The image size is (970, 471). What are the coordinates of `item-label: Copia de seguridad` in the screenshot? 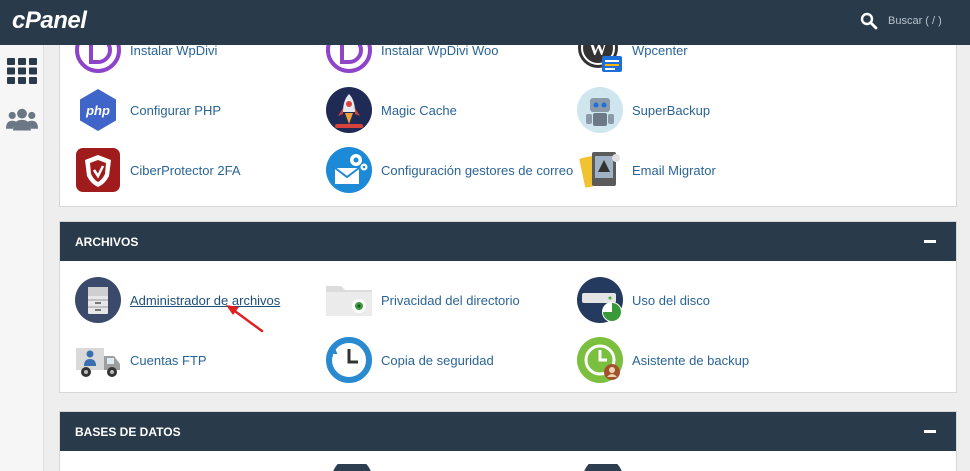 It's located at (437, 360).